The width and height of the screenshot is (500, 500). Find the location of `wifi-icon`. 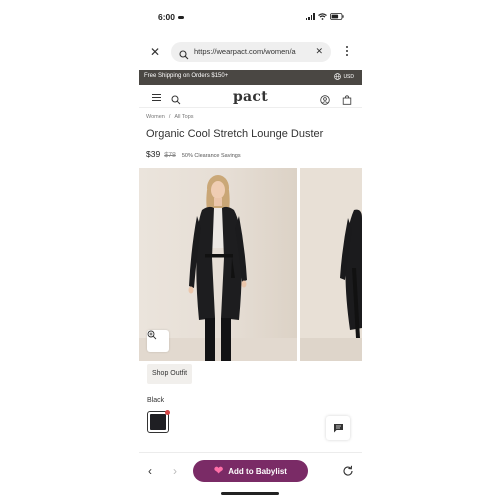

wifi-icon is located at coordinates (322, 16).